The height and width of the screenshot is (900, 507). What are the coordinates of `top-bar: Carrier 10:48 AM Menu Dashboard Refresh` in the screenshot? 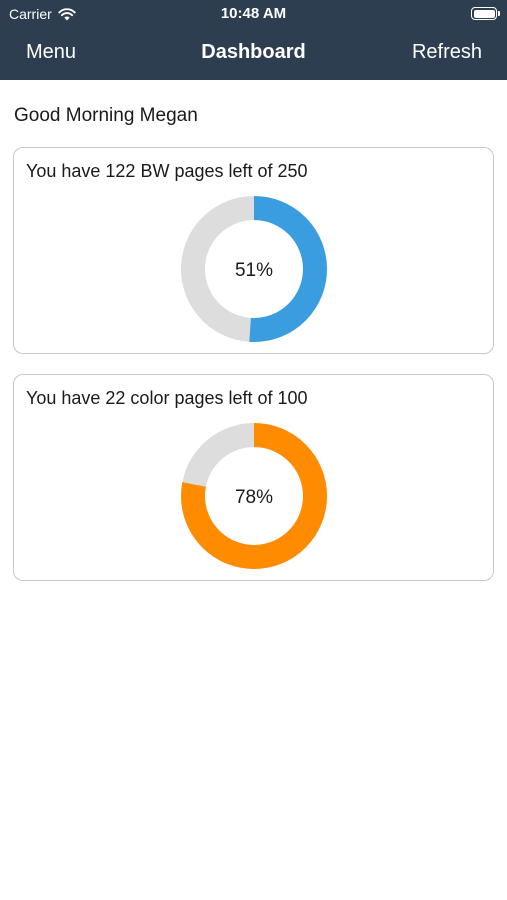 It's located at (253, 40).